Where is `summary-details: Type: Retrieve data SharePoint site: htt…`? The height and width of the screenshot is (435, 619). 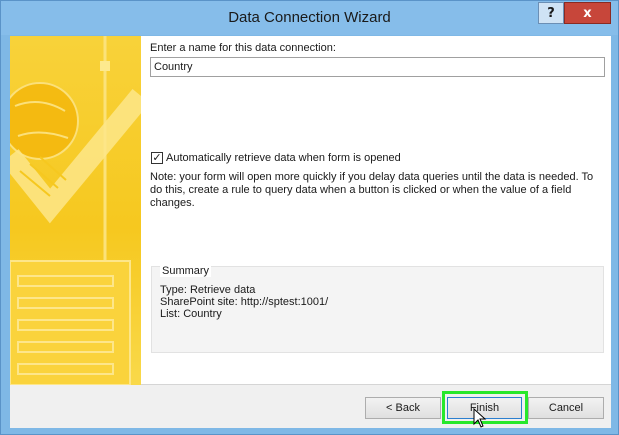
summary-details: Type: Retrieve data SharePoint site: htt… is located at coordinates (244, 302).